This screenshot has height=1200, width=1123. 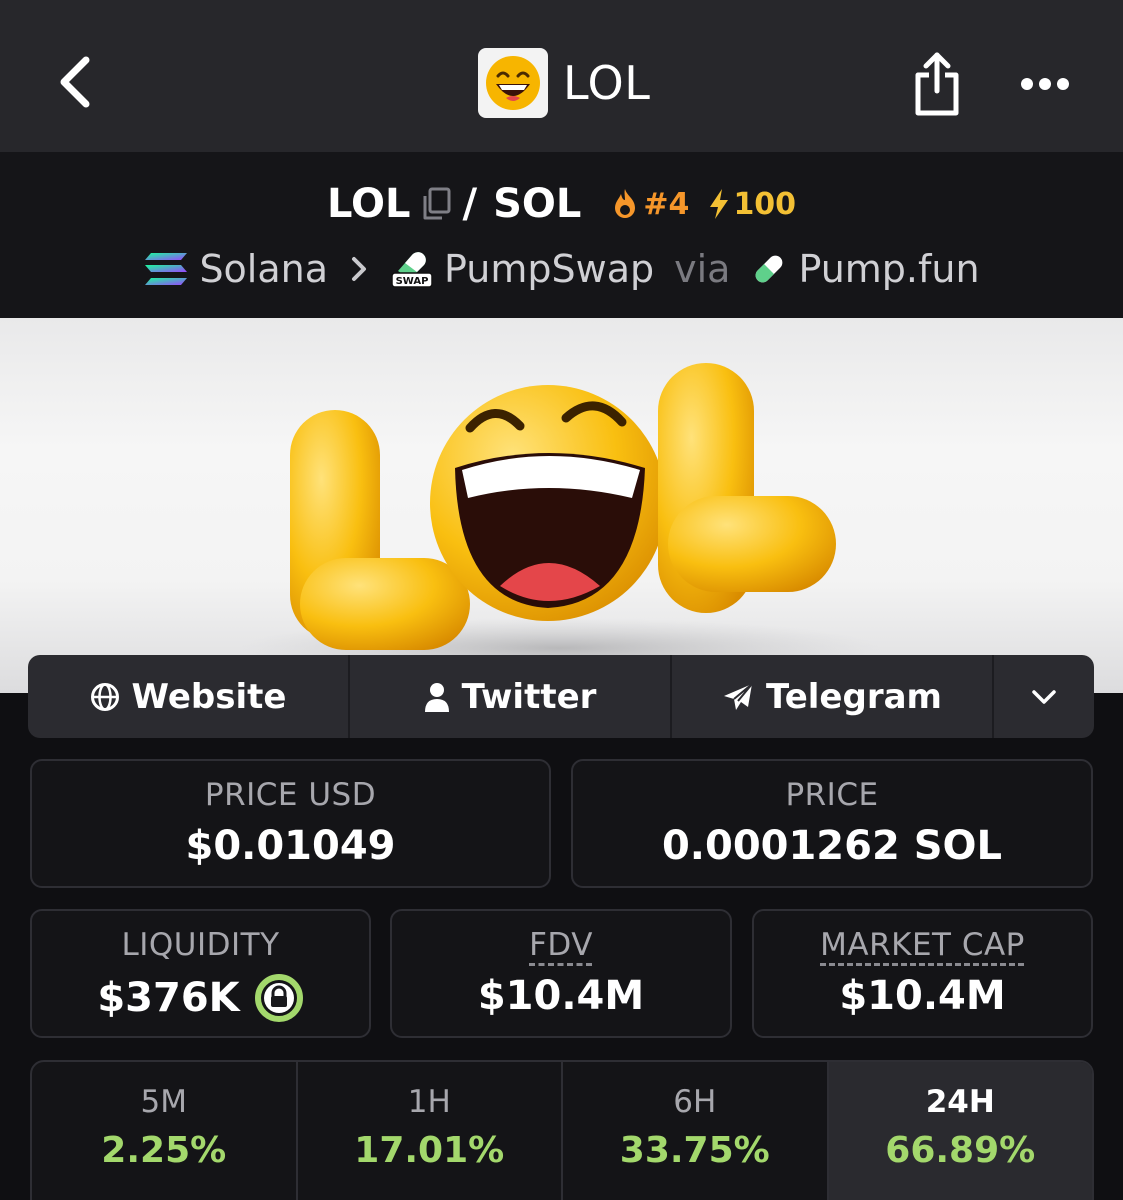 What do you see at coordinates (290, 795) in the screenshot?
I see `price-usd-label: PRICE USD` at bounding box center [290, 795].